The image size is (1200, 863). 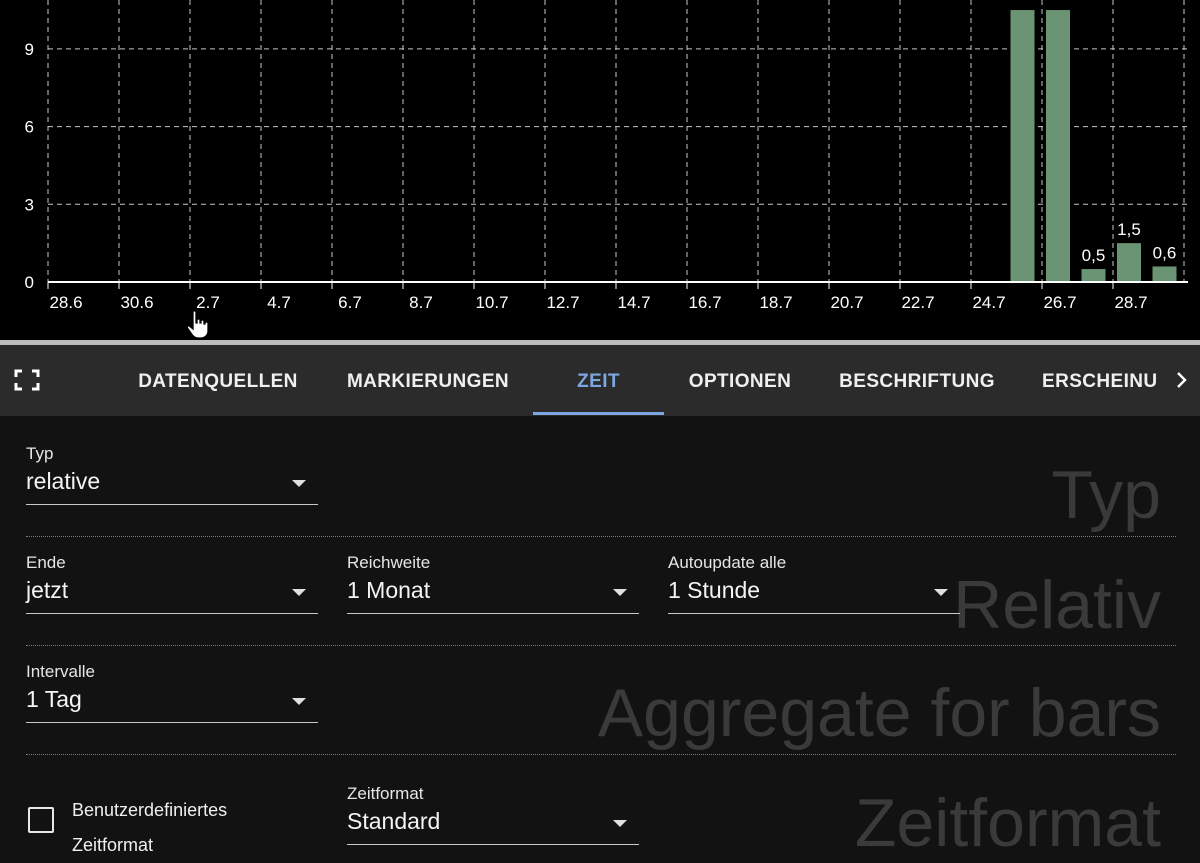 I want to click on x-tick-label: 20.7, so click(x=846, y=302).